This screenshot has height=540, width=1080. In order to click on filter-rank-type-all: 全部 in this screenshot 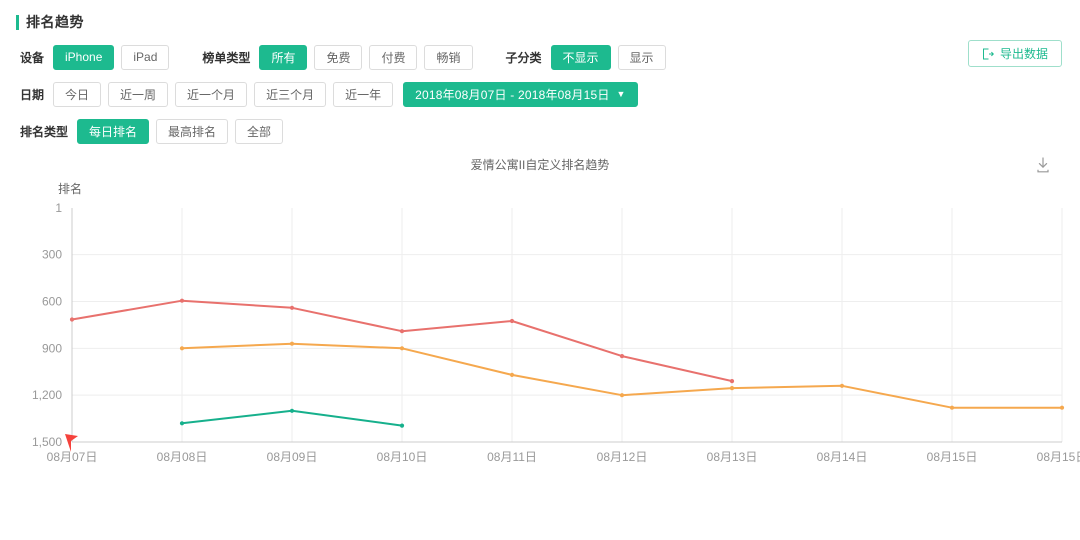, I will do `click(259, 131)`.